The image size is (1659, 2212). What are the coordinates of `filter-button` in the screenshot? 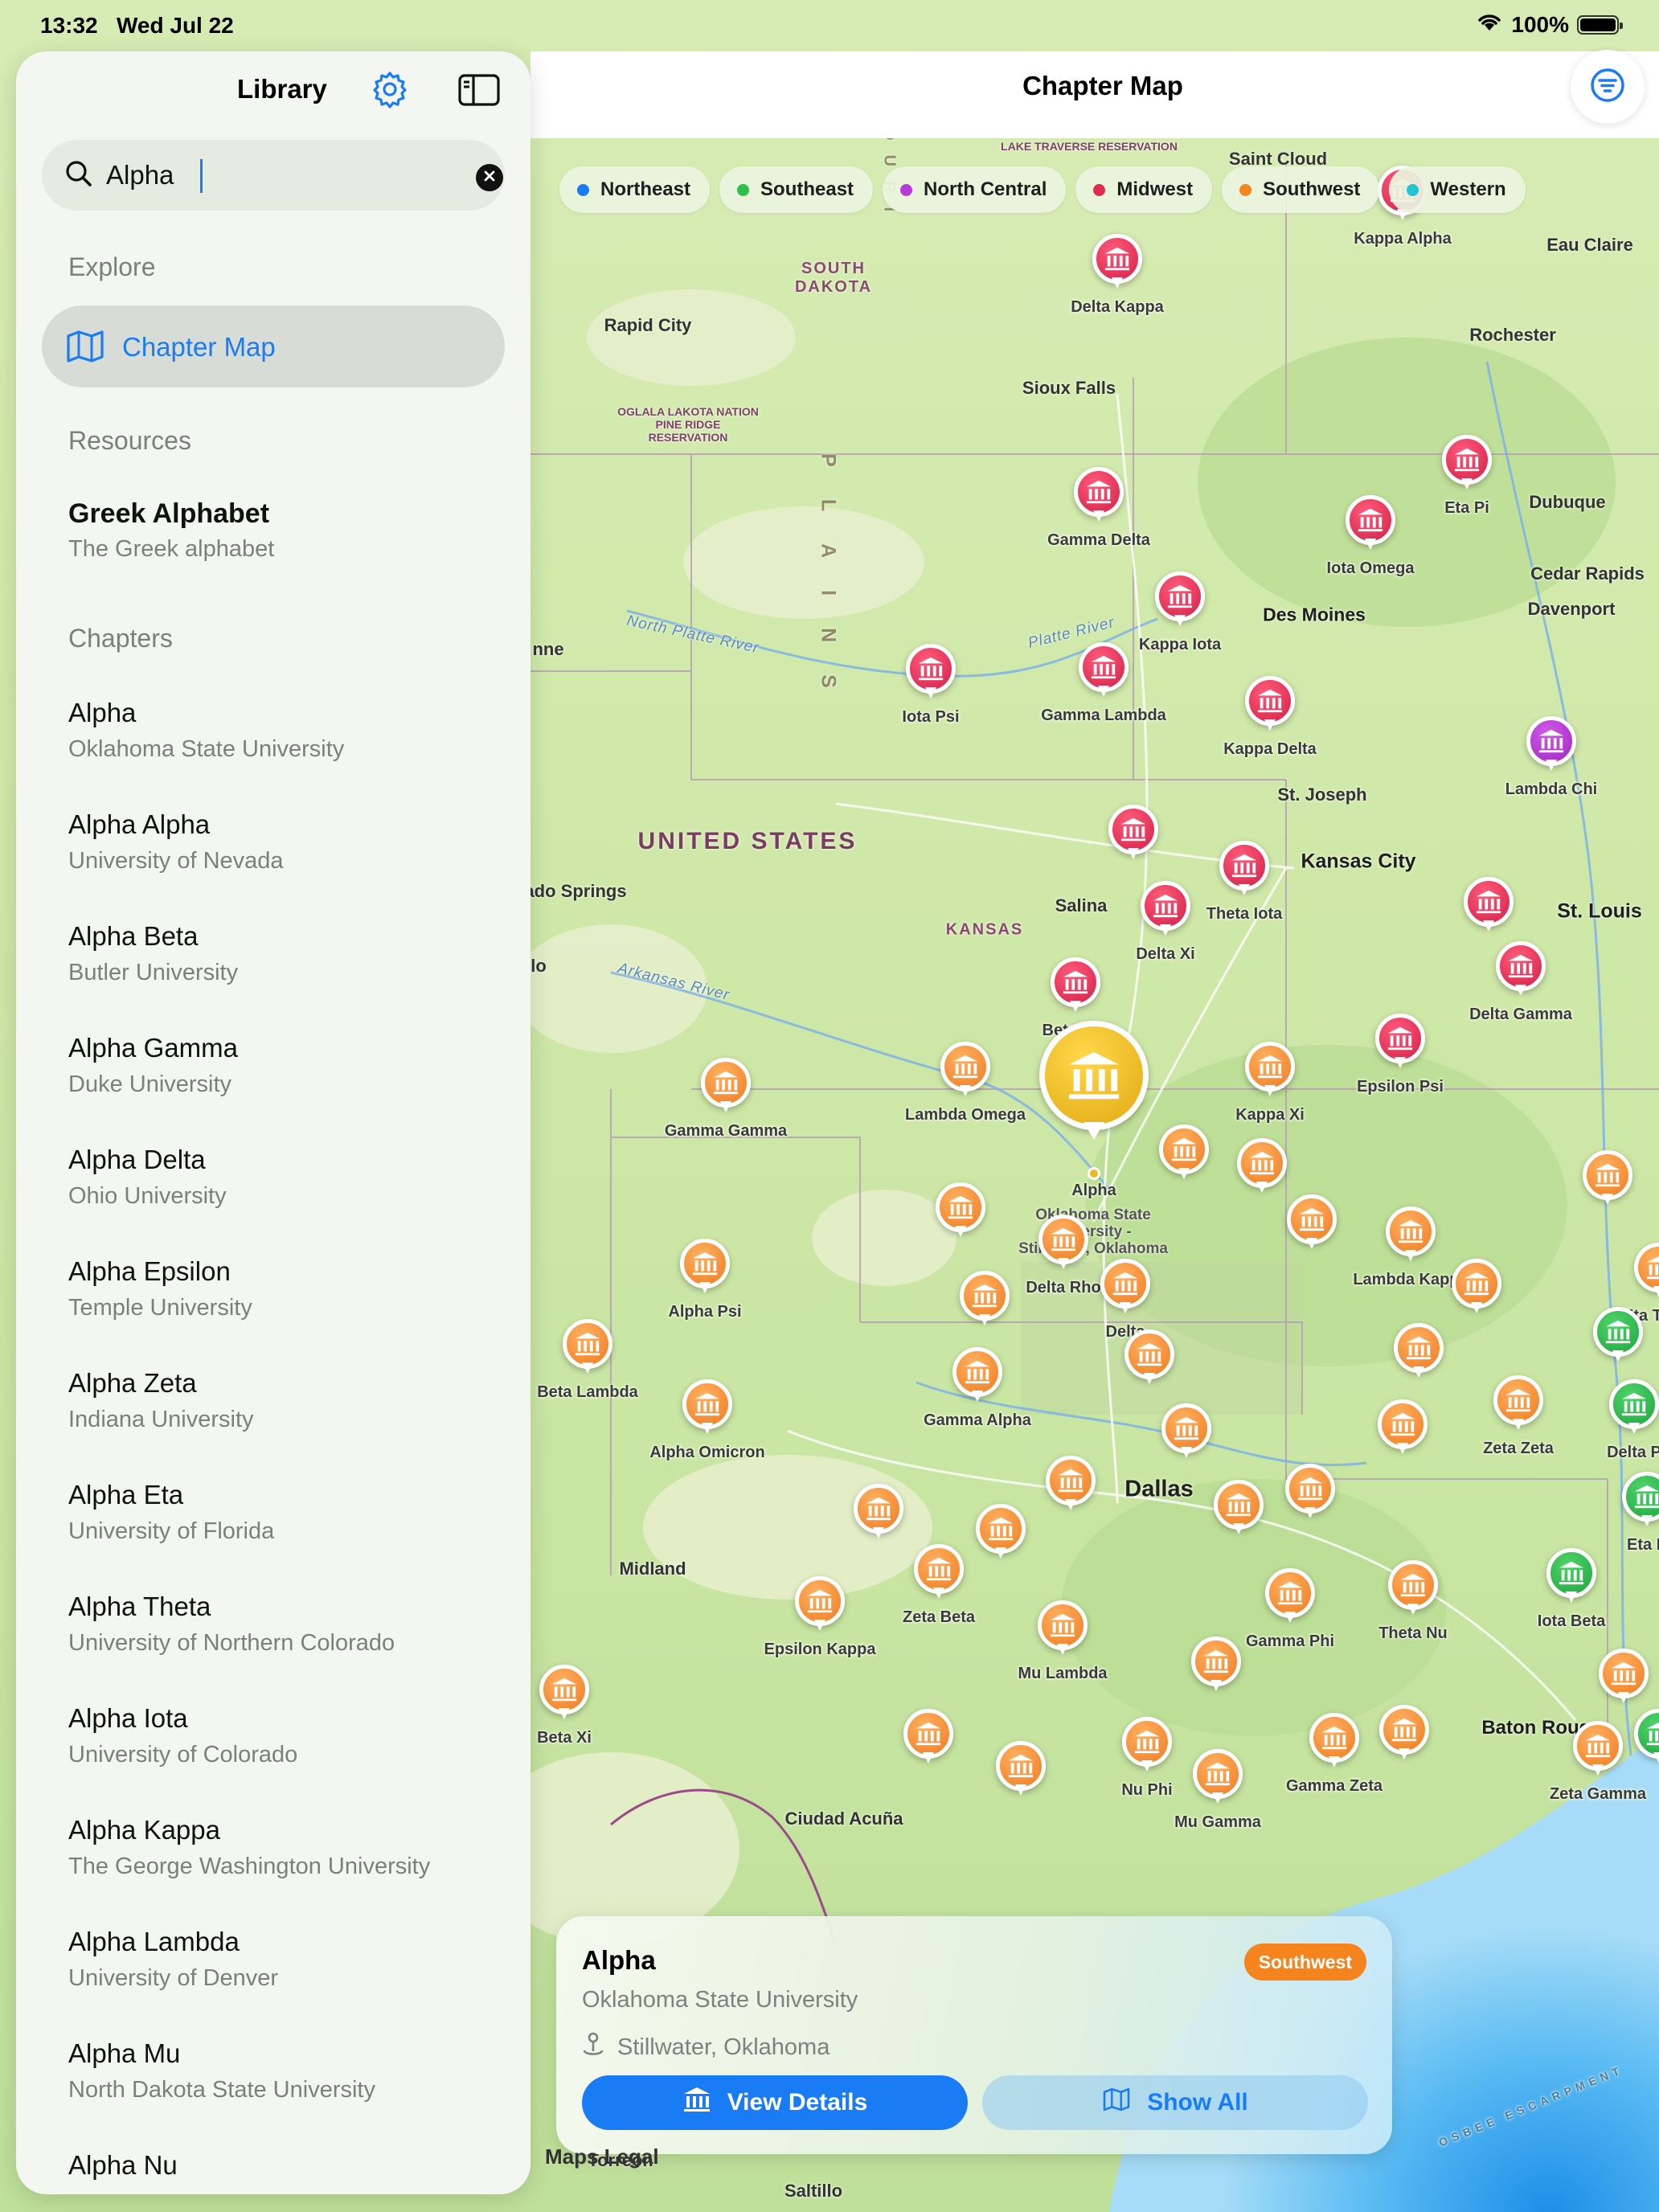 It's located at (1608, 87).